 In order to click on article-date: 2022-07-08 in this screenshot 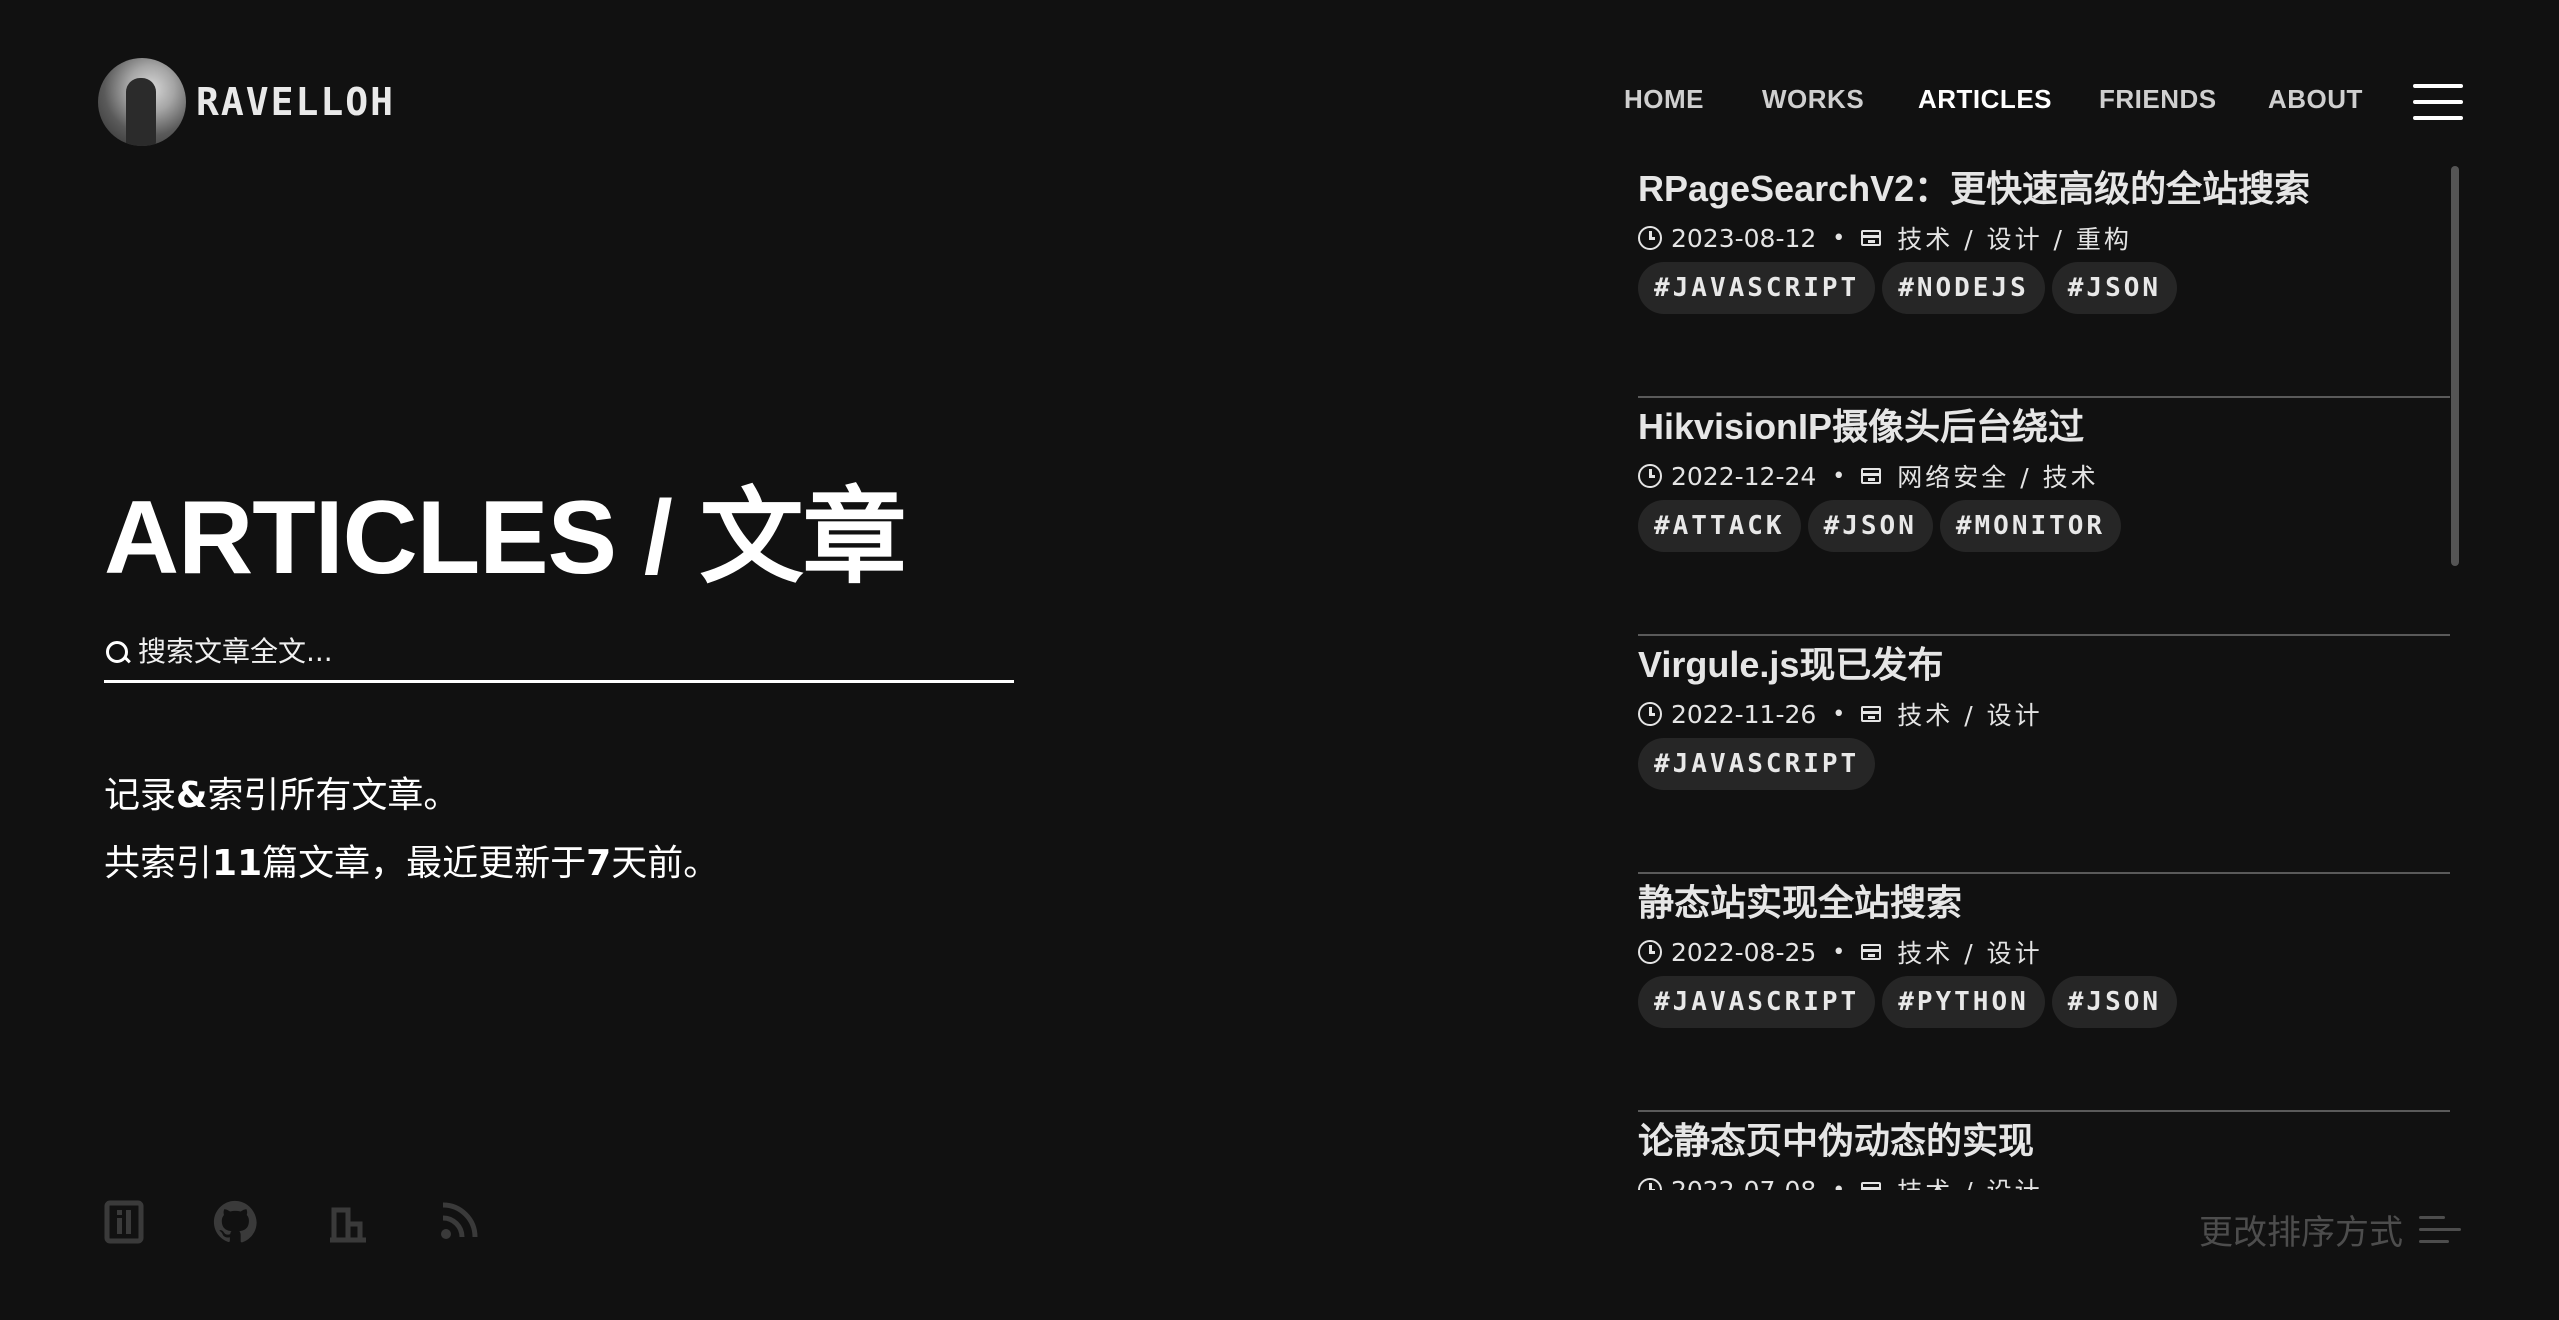, I will do `click(1744, 1183)`.